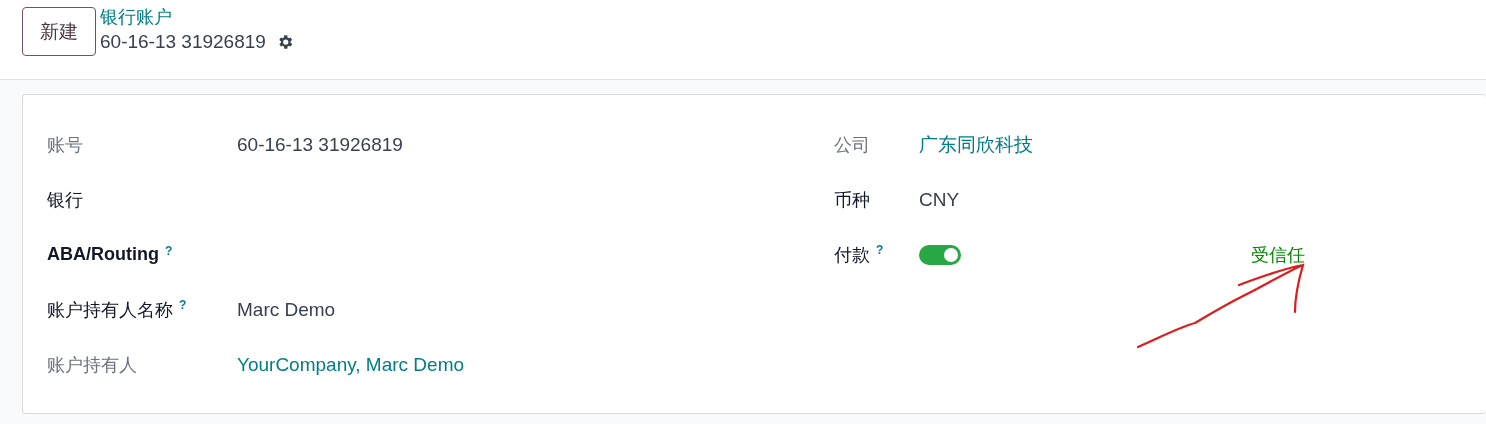 Image resolution: width=1486 pixels, height=424 pixels. I want to click on field-label: 账户持有人, so click(92, 365).